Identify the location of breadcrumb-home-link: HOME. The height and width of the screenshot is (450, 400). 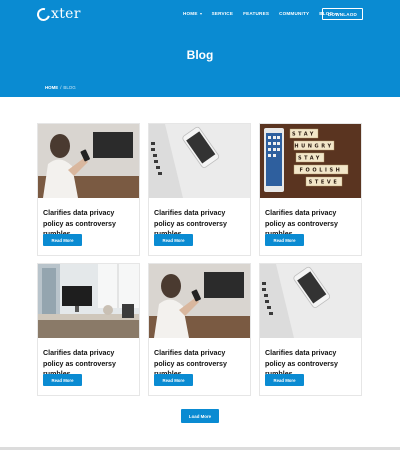
(51, 87).